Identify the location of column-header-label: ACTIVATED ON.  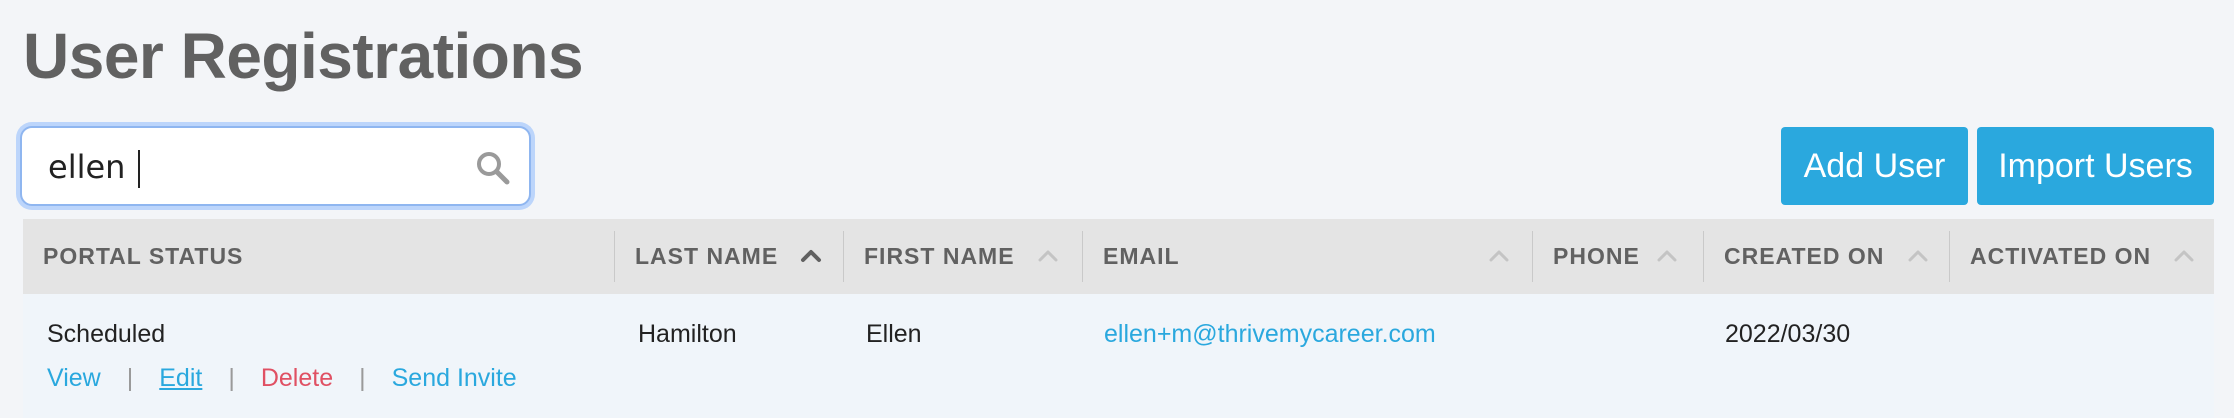
(2061, 256).